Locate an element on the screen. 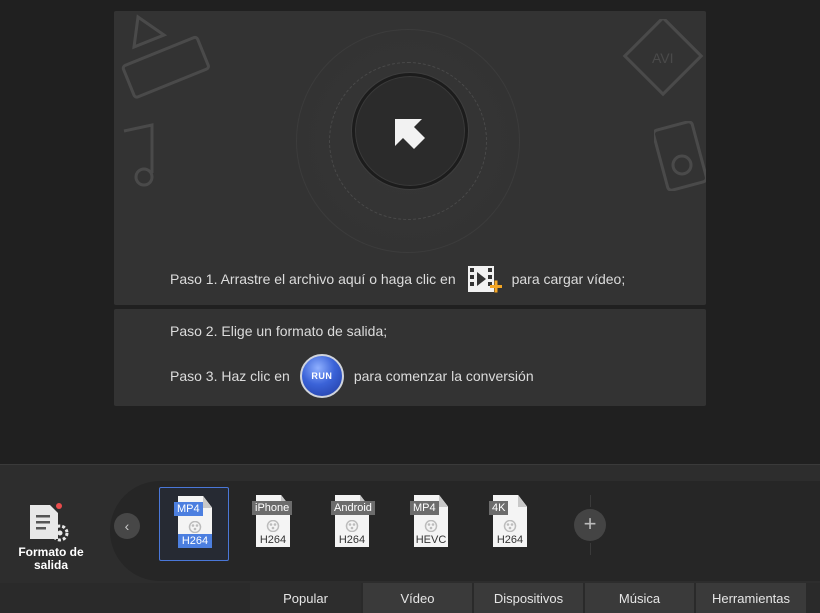 The image size is (820, 613). tab-video: Vídeo is located at coordinates (417, 598).